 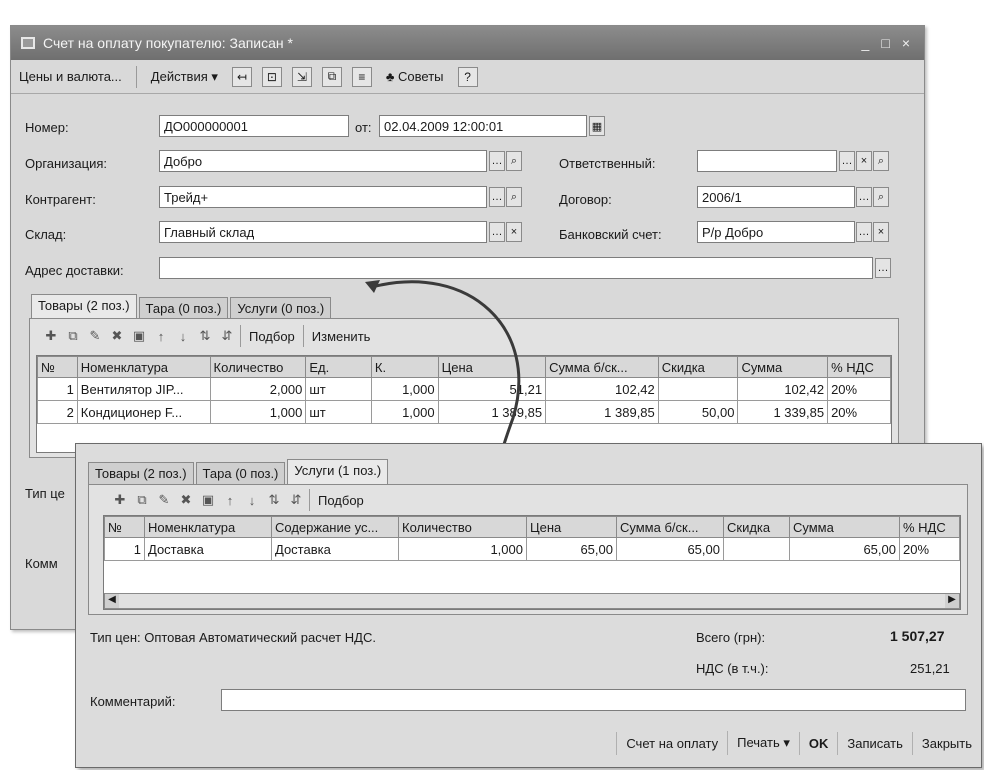 What do you see at coordinates (930, 668) in the screenshot?
I see `vat-value: 251,21` at bounding box center [930, 668].